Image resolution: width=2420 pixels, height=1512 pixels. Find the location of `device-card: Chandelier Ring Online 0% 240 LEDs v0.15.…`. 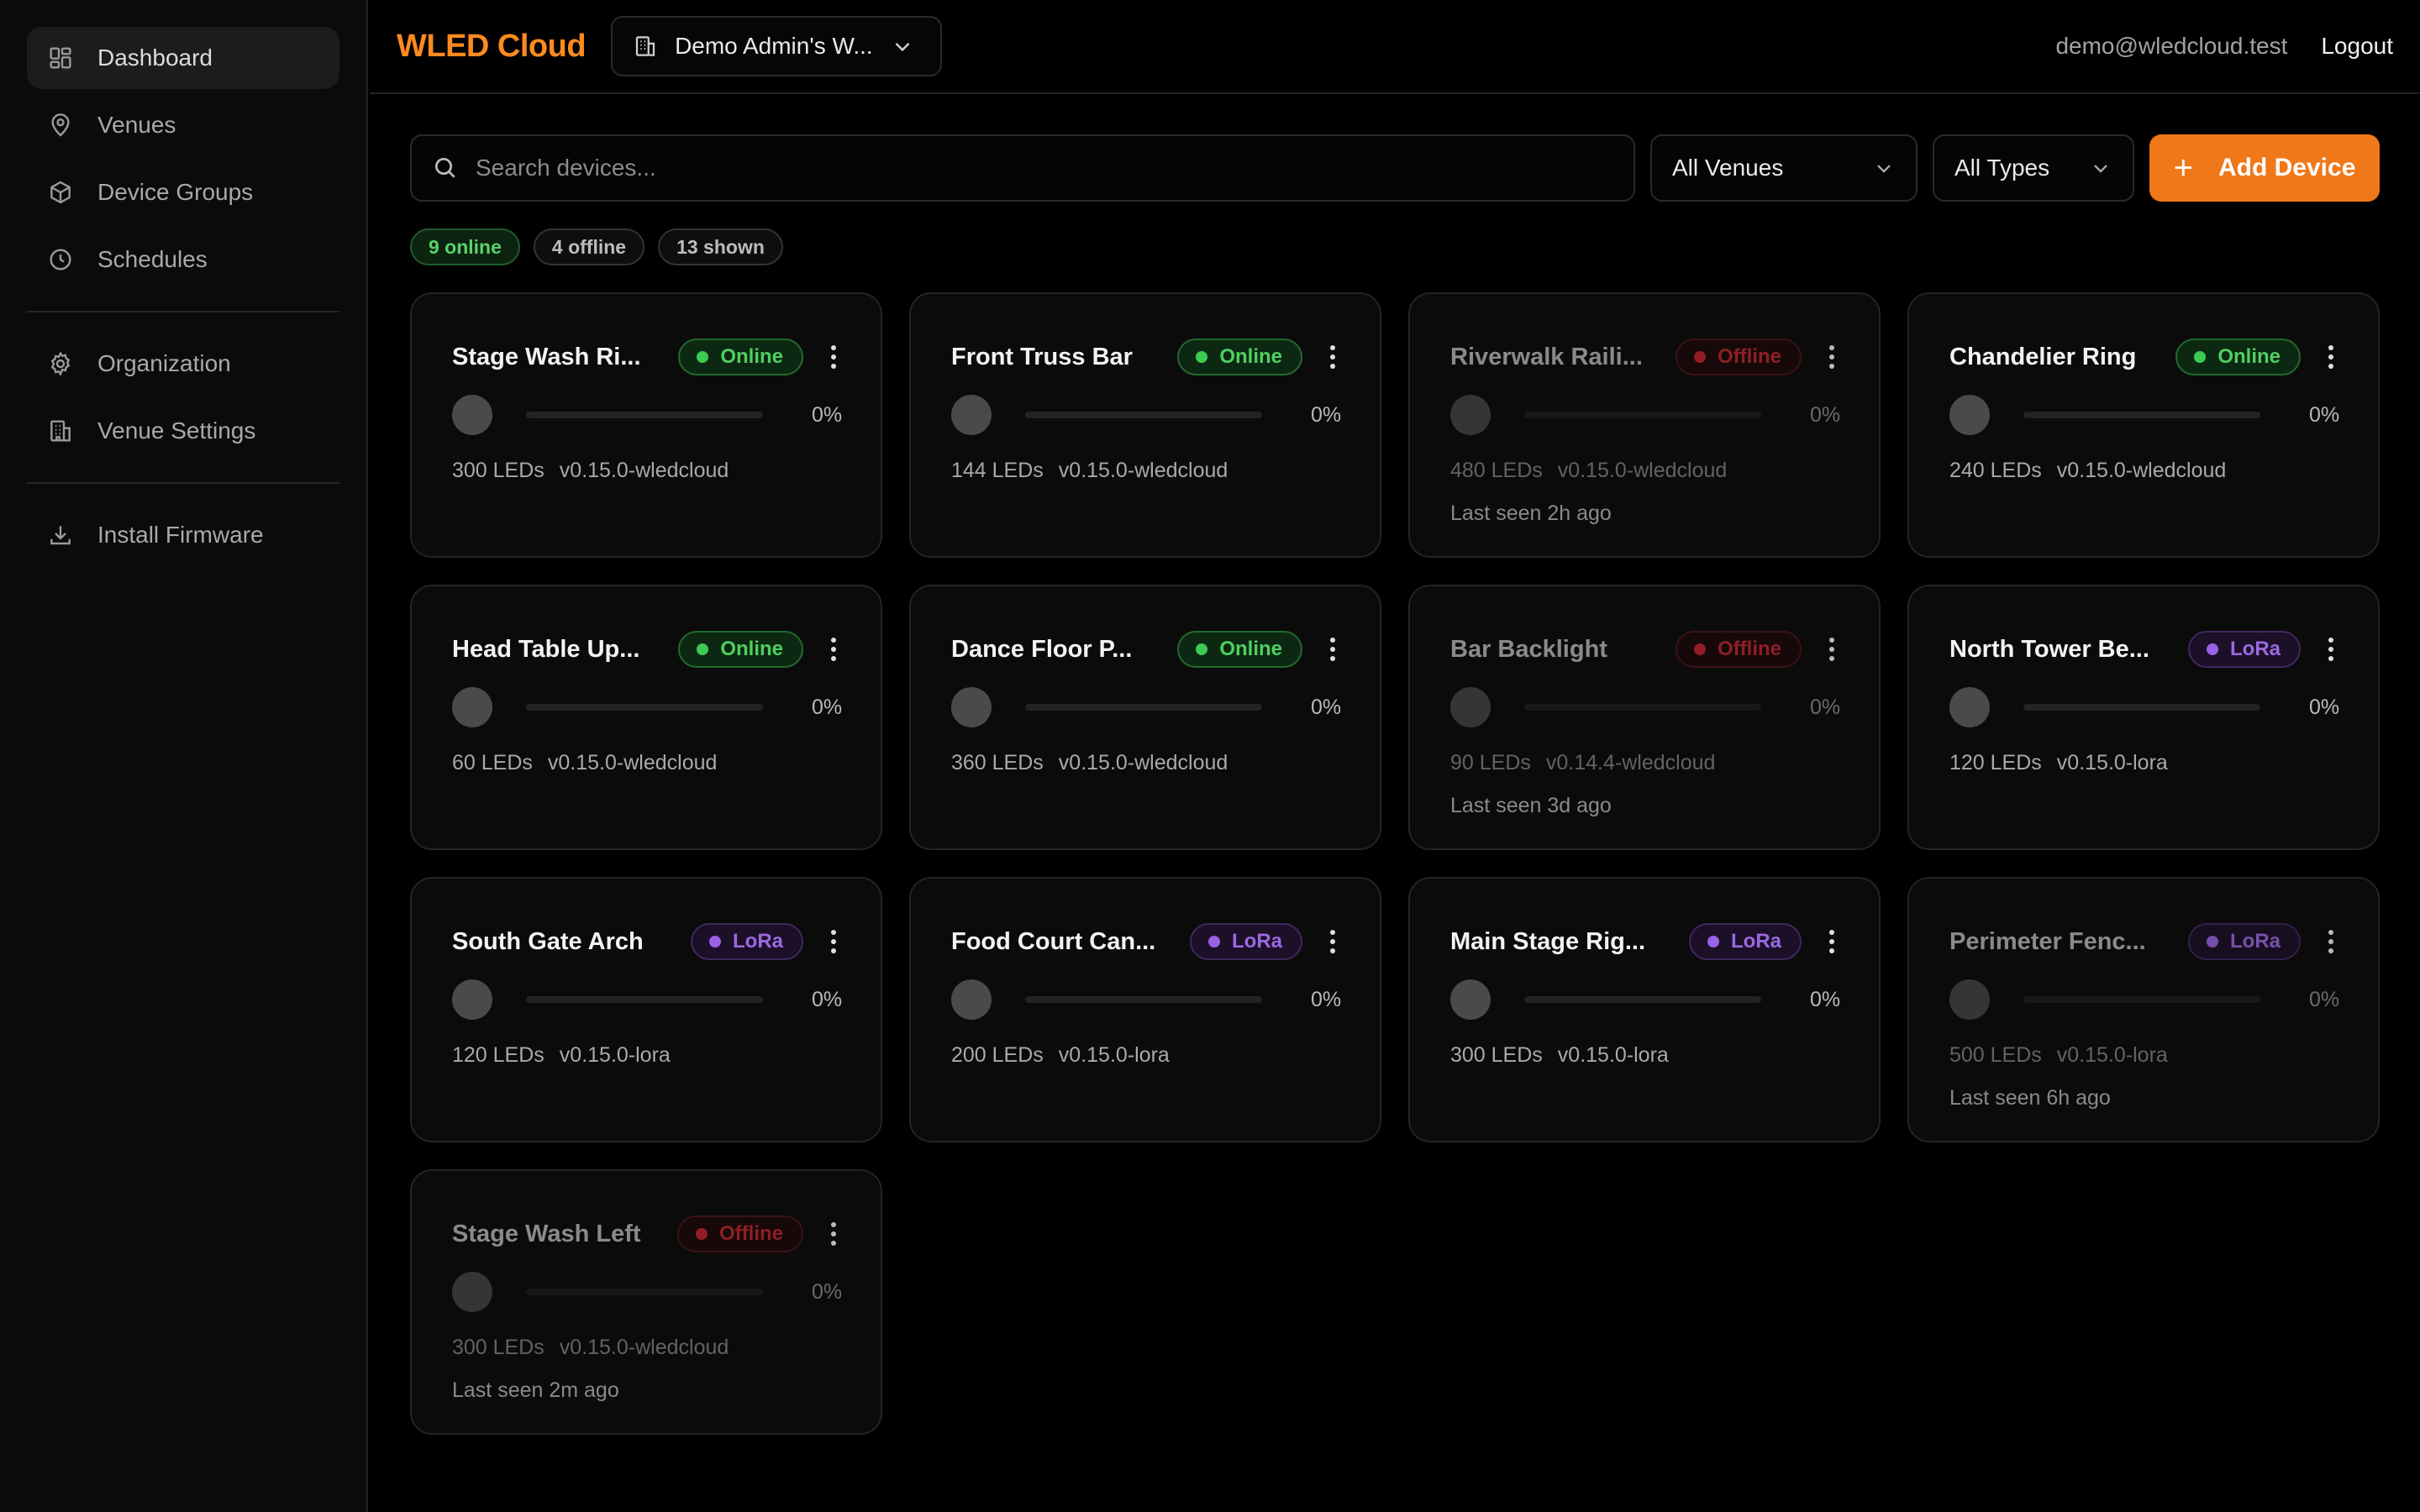

device-card: Chandelier Ring Online 0% 240 LEDs v0.15.… is located at coordinates (2144, 425).